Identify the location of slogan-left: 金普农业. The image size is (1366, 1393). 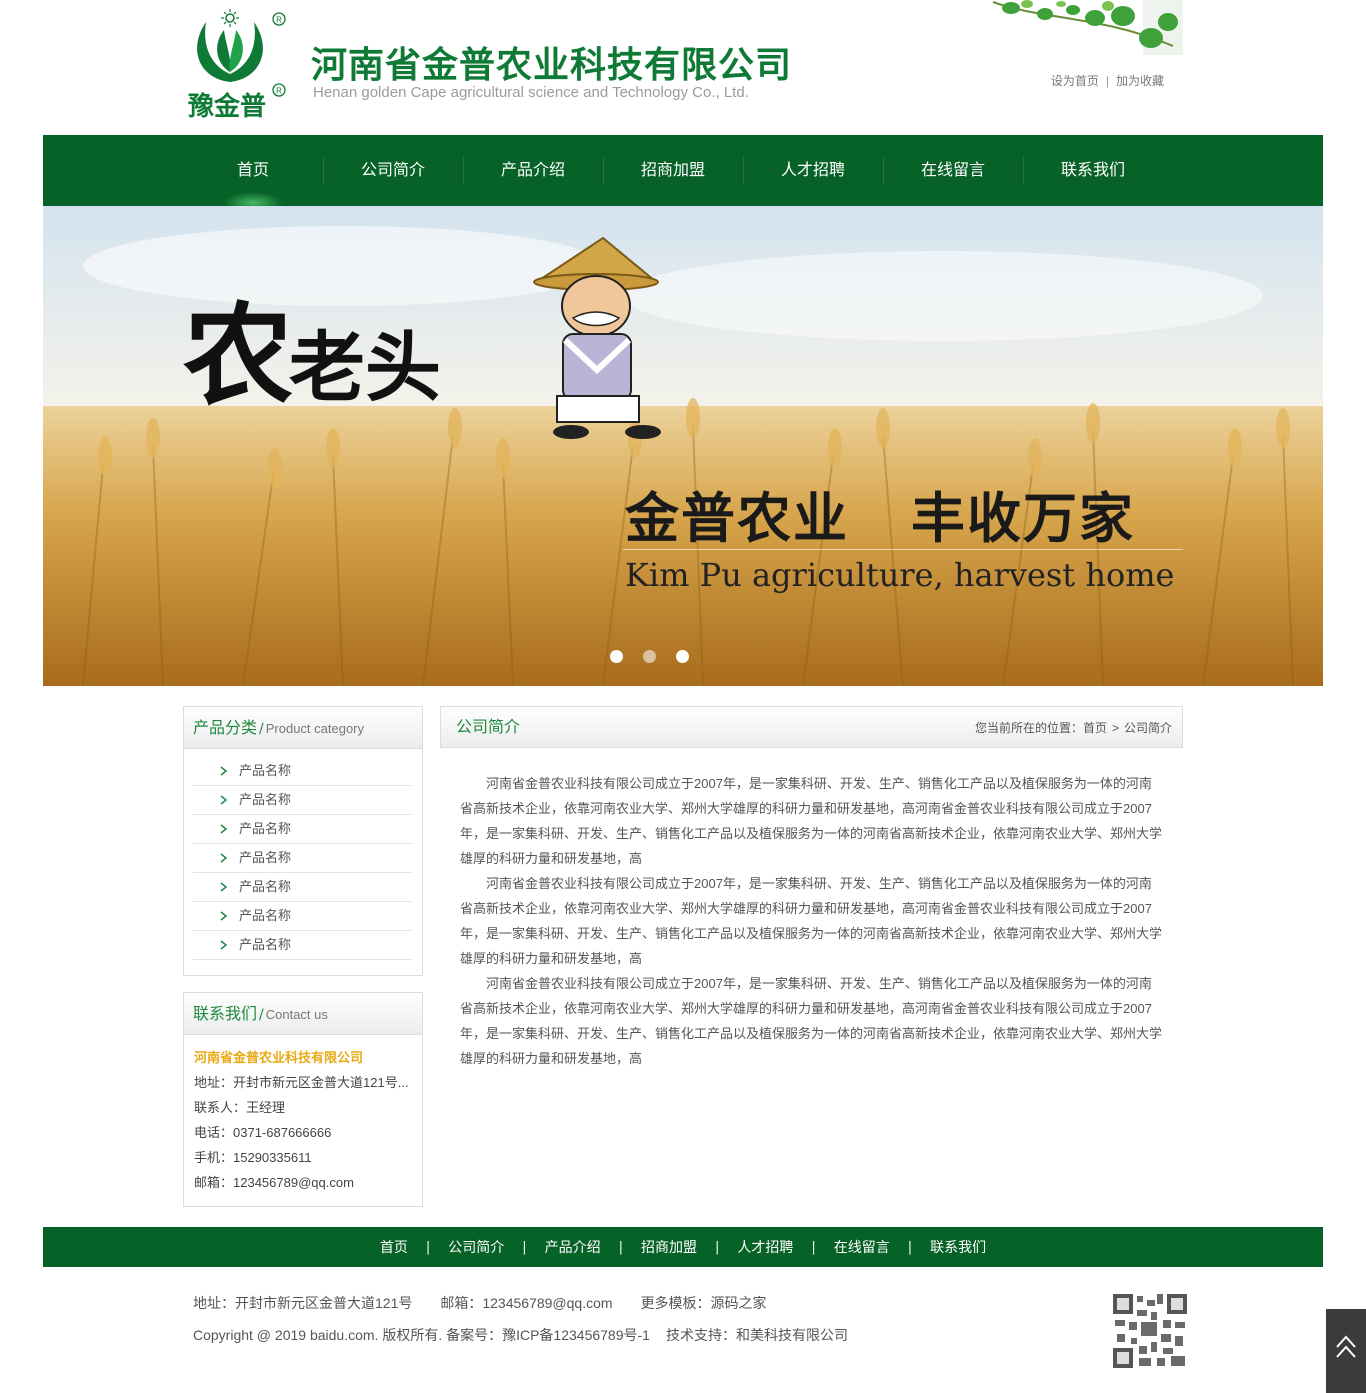
(737, 518).